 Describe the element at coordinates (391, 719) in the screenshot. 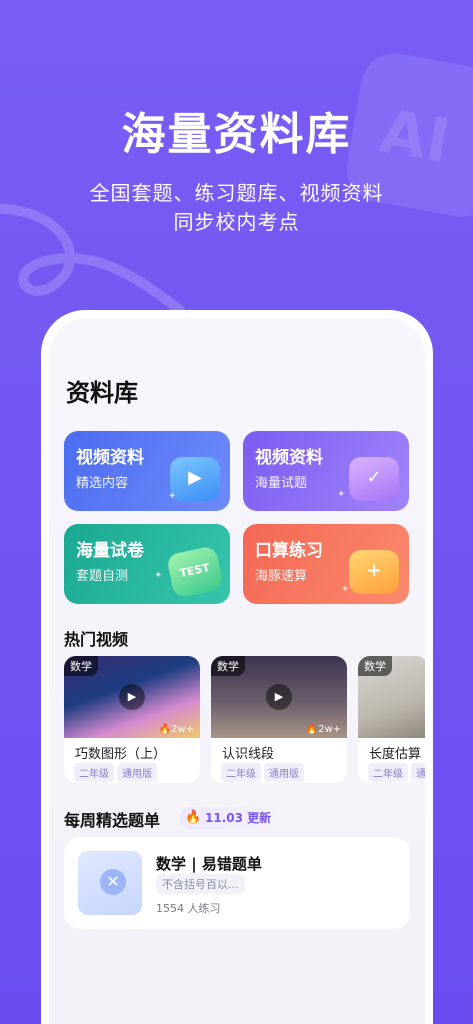

I see `video-card: 数学 长度估算 二年级通` at that location.